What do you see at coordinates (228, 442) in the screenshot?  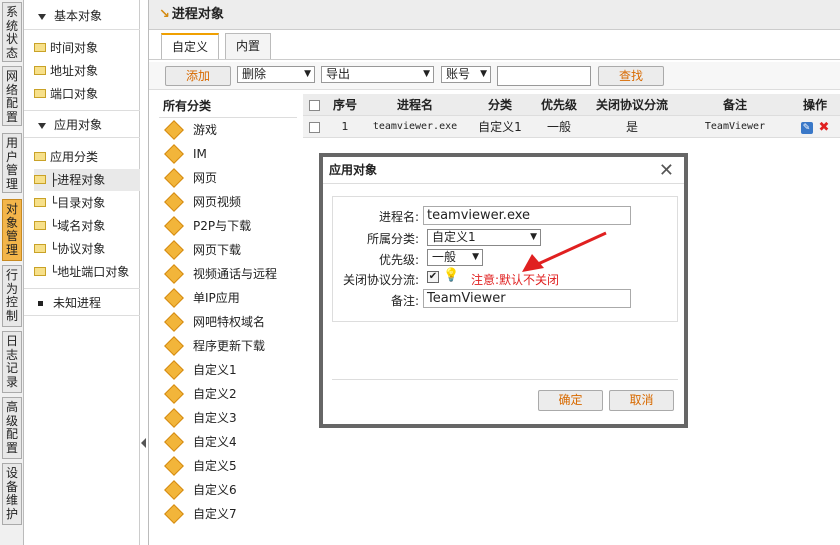 I see `category-item: 自定义4` at bounding box center [228, 442].